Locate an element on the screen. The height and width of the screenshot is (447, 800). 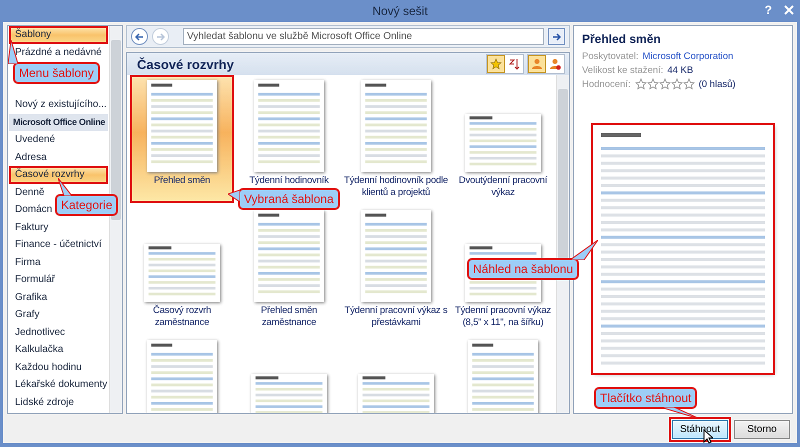
left-arrow-icon is located at coordinates (139, 36).